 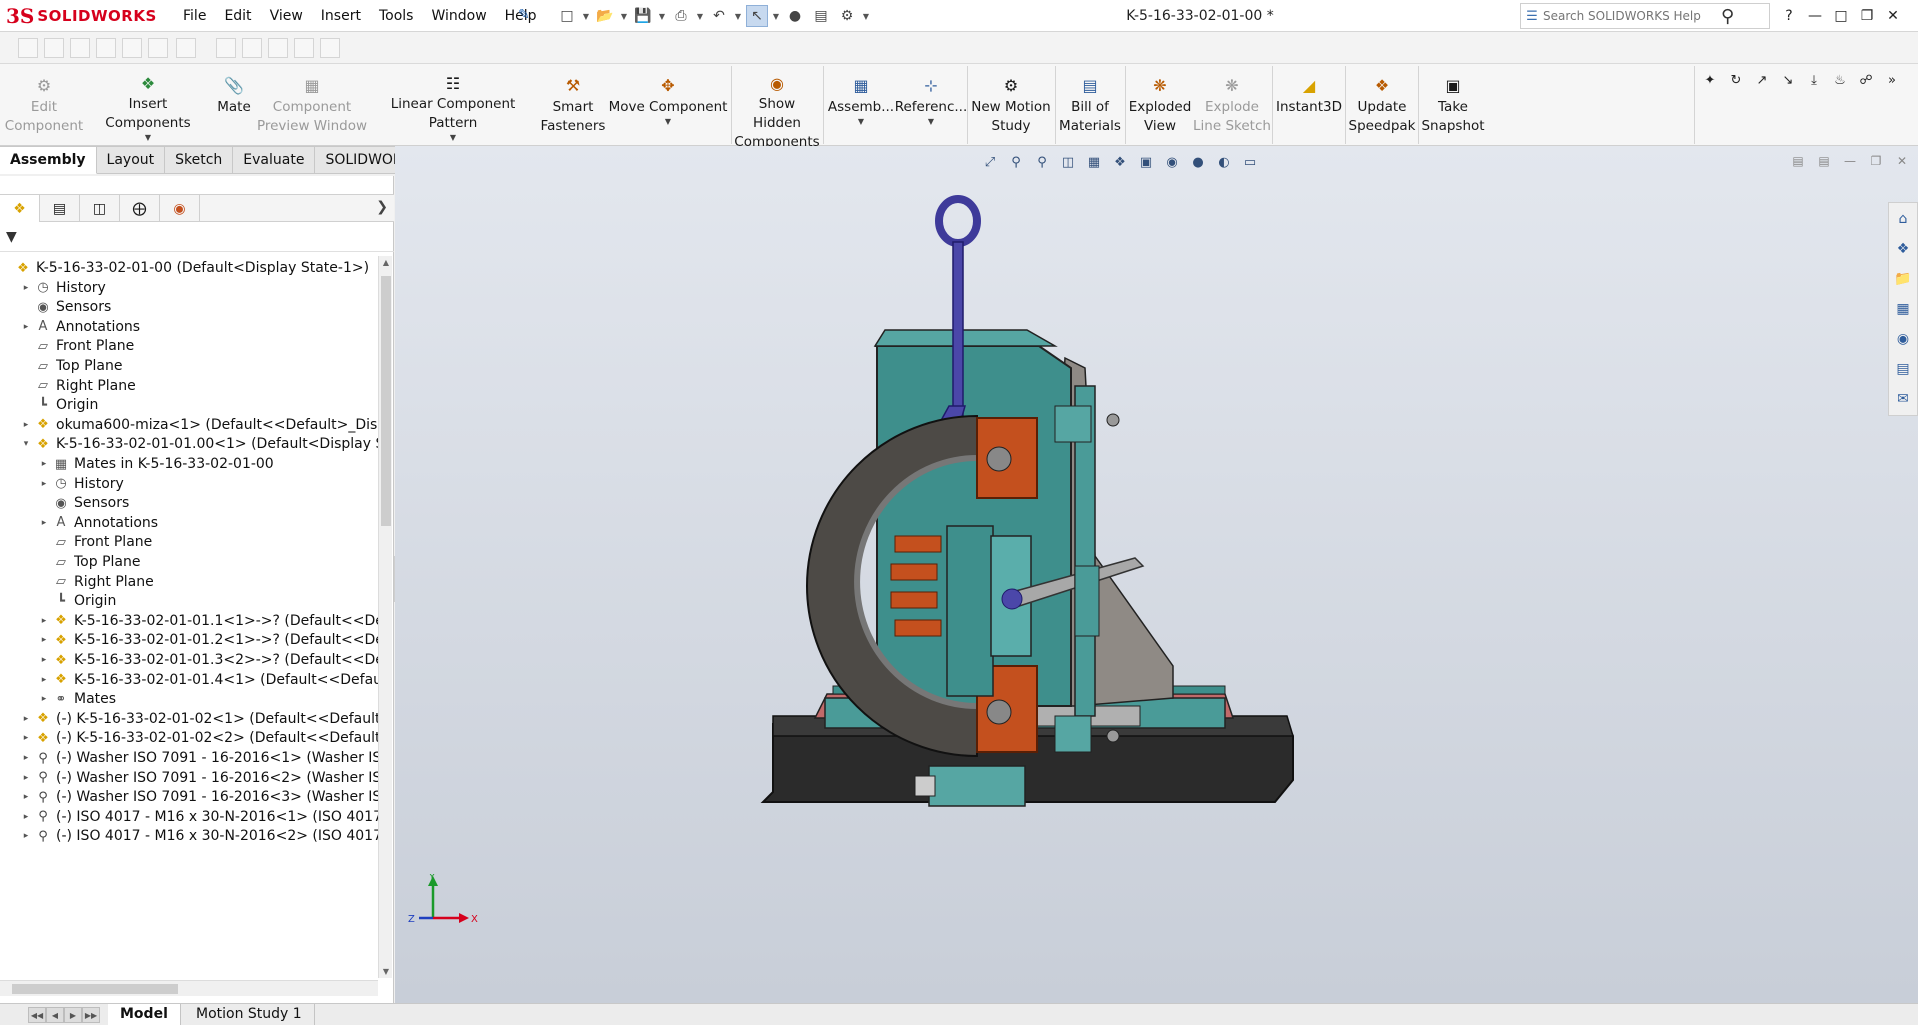 What do you see at coordinates (458, 16) in the screenshot?
I see `menu-window: Window` at bounding box center [458, 16].